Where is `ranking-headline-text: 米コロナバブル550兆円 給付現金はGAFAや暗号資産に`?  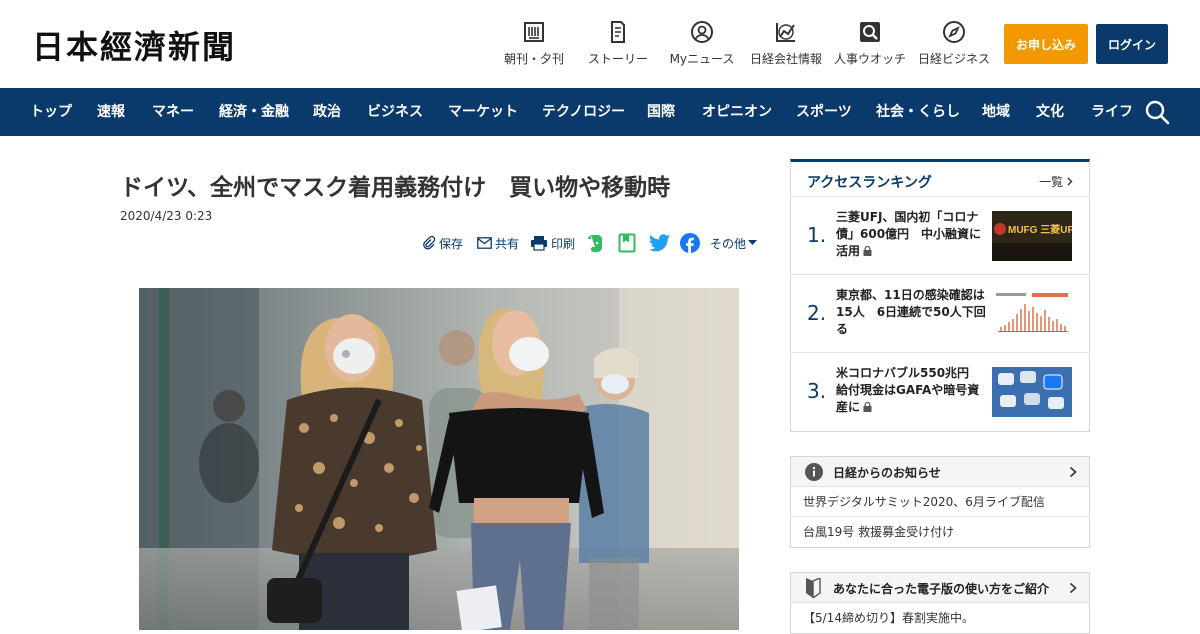 ranking-headline-text: 米コロナバブル550兆円 給付現金はGAFAや暗号資産に is located at coordinates (909, 390).